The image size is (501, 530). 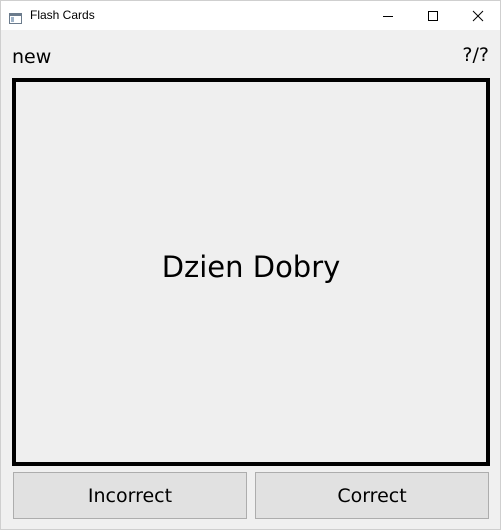 I want to click on close-icon, so click(x=477, y=15).